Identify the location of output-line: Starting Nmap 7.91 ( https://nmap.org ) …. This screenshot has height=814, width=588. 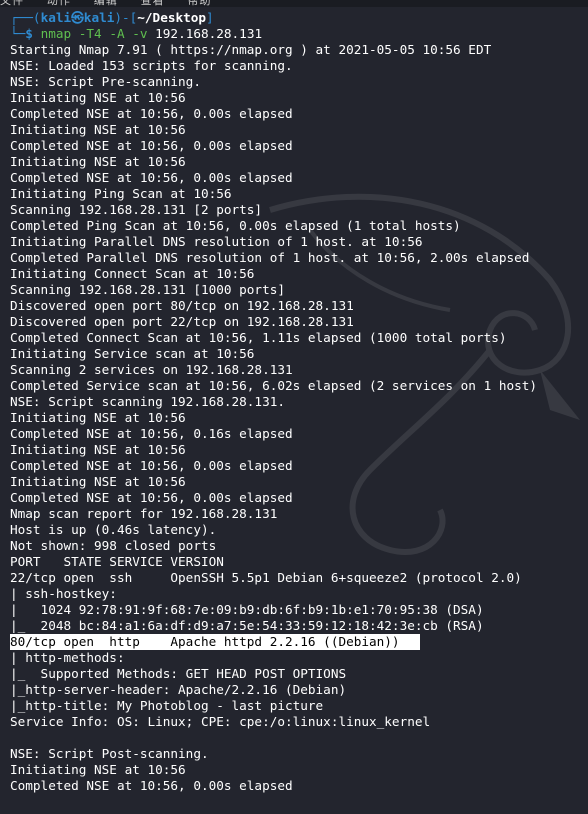
(251, 49).